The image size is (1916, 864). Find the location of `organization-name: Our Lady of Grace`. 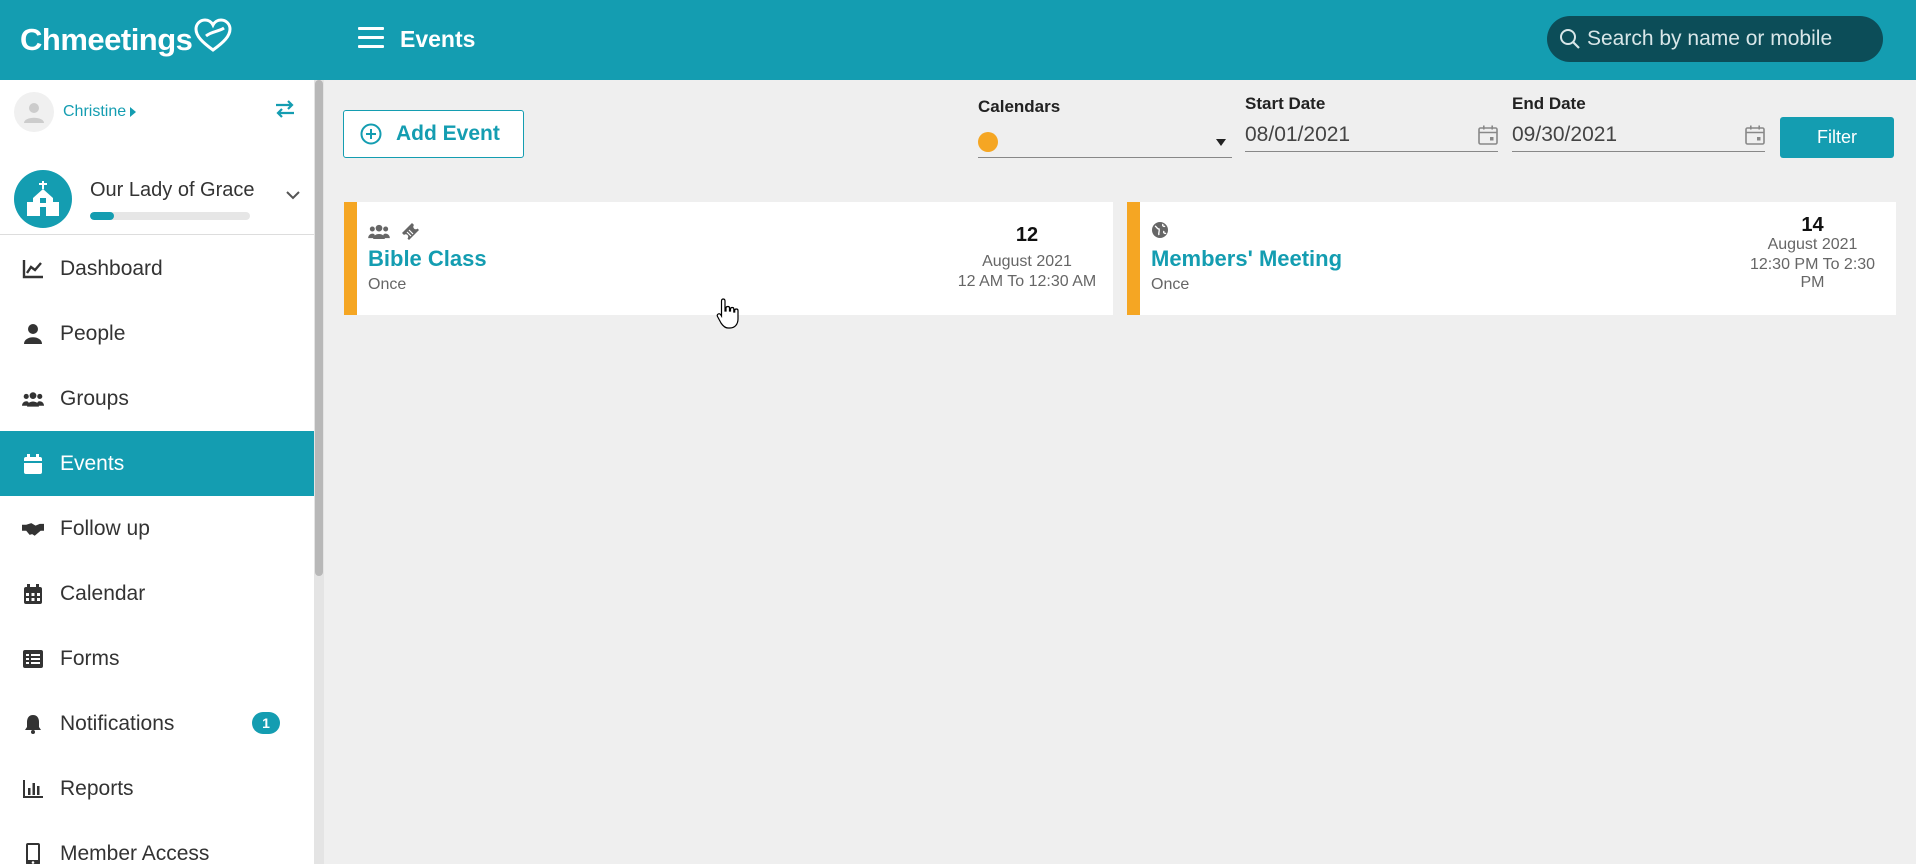

organization-name: Our Lady of Grace is located at coordinates (172, 189).